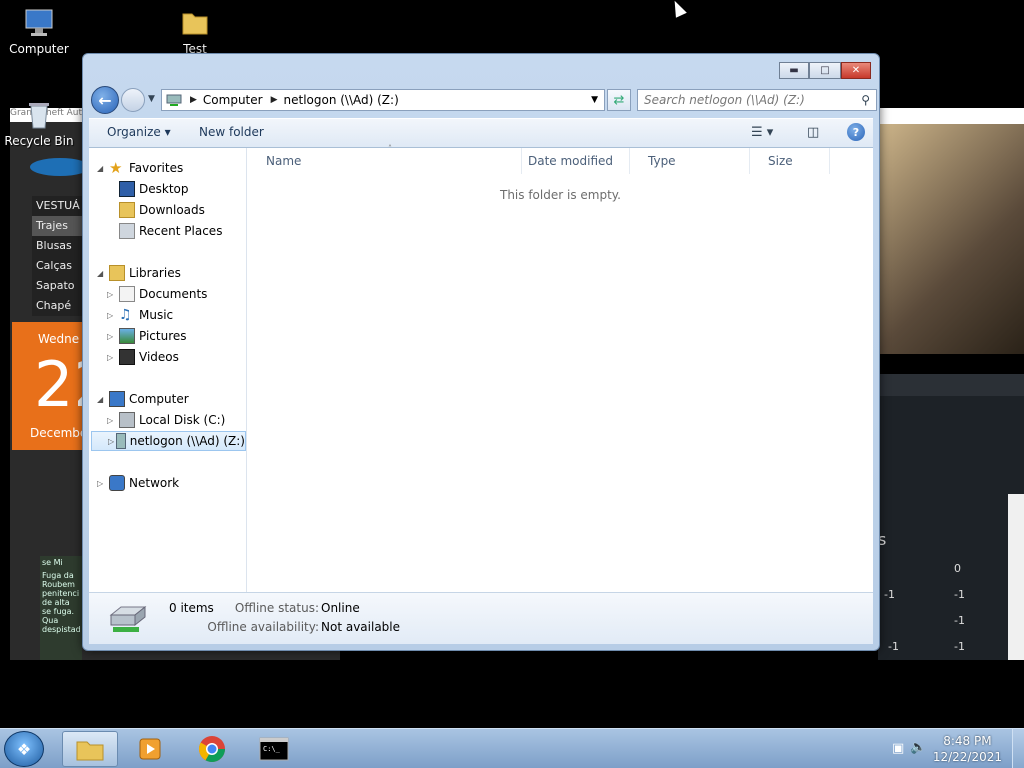  Describe the element at coordinates (161, 210) in the screenshot. I see `nav-downloads: Downloads` at that location.